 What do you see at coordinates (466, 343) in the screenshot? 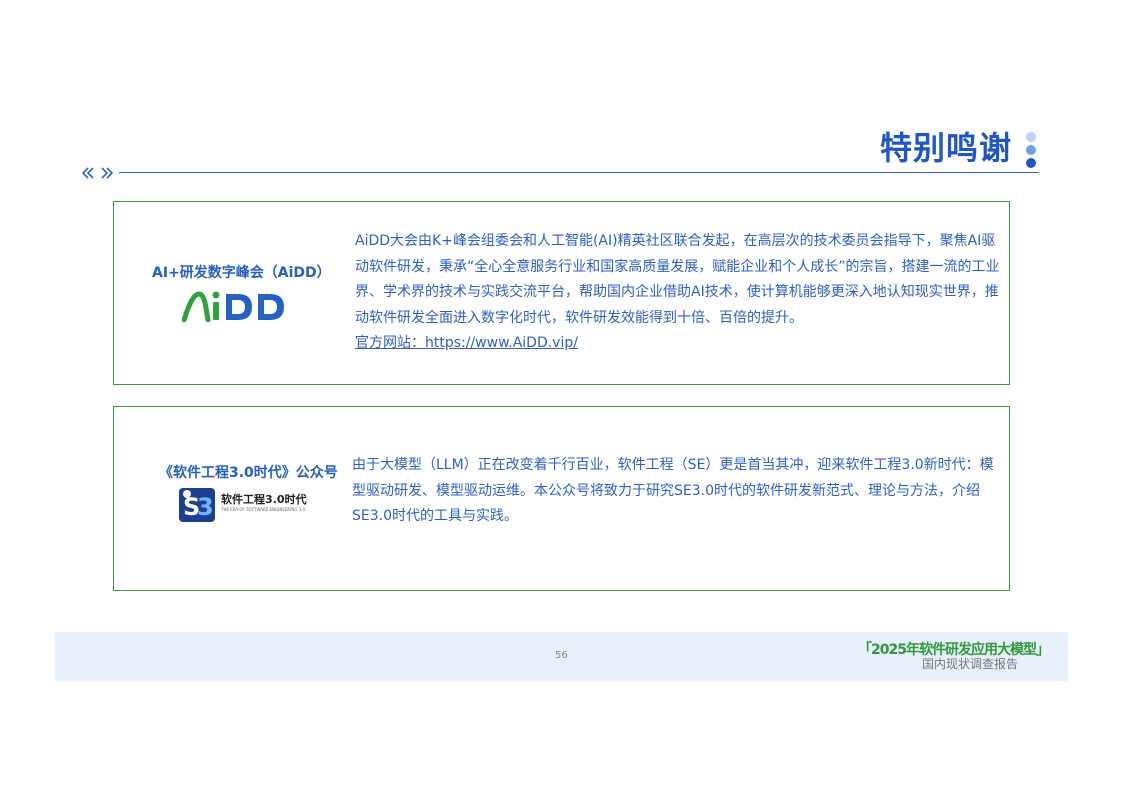
I see `website-link: 官方网站：https://www.AiDD.vip/` at bounding box center [466, 343].